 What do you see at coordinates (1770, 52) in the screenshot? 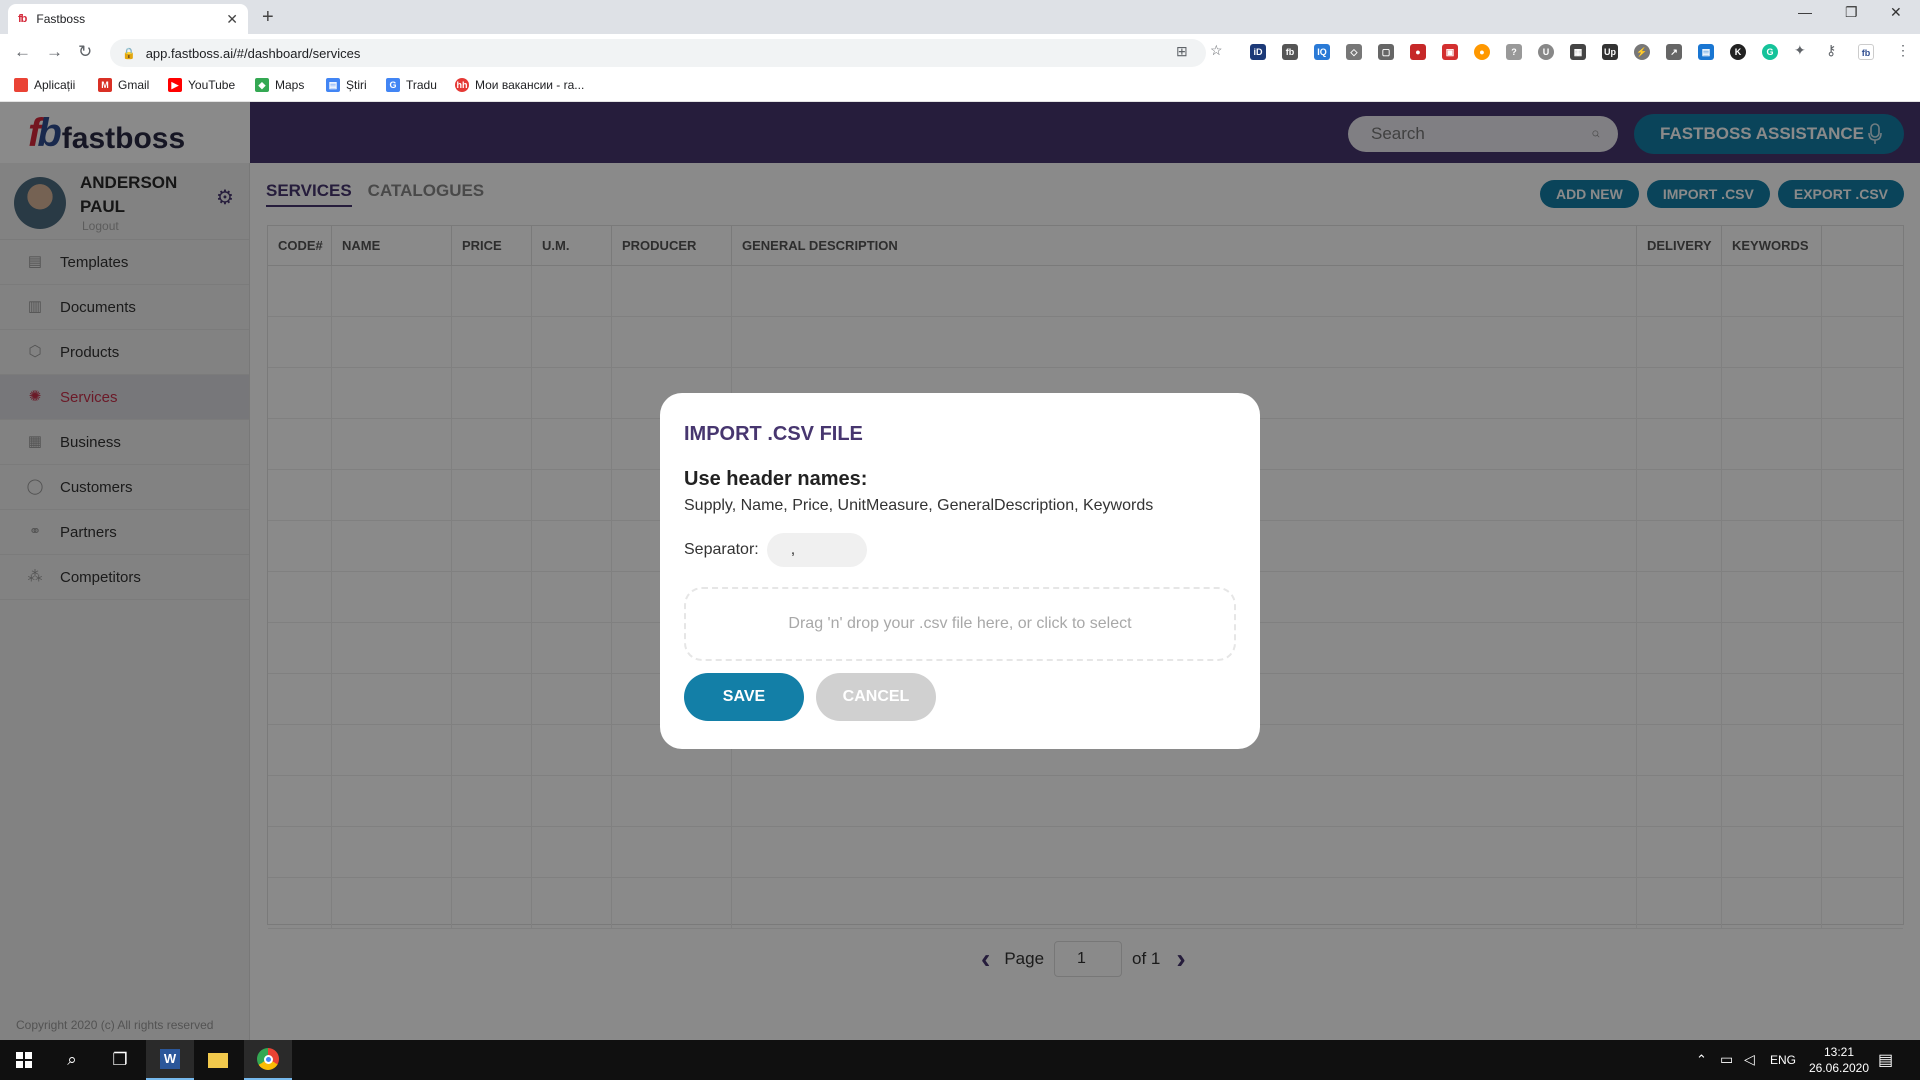
I see `grammarly-icon: G` at bounding box center [1770, 52].